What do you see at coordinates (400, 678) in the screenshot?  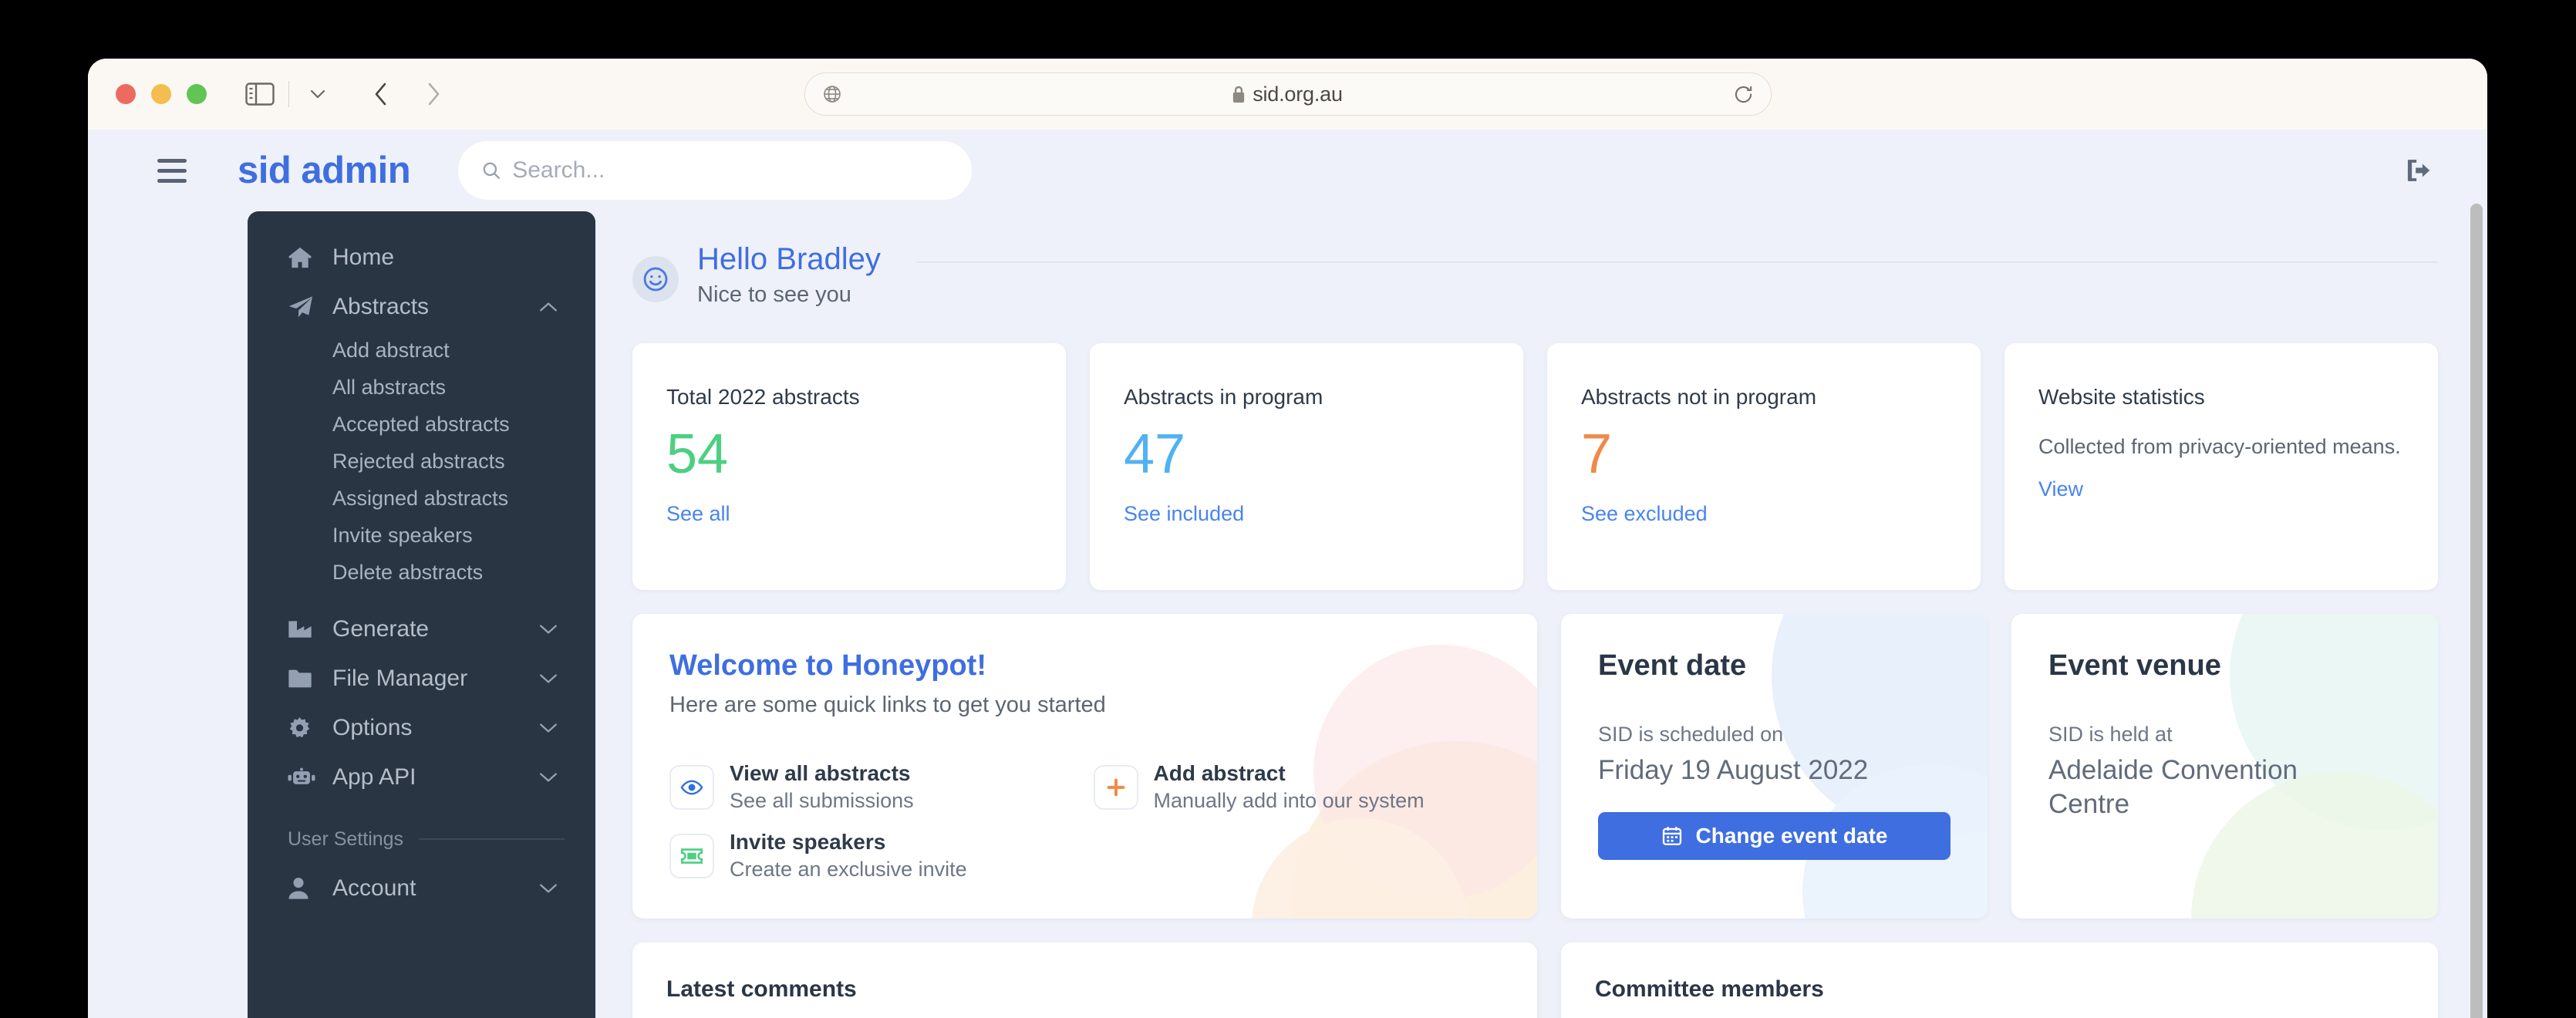 I see `sidebar-item-label: File Manager` at bounding box center [400, 678].